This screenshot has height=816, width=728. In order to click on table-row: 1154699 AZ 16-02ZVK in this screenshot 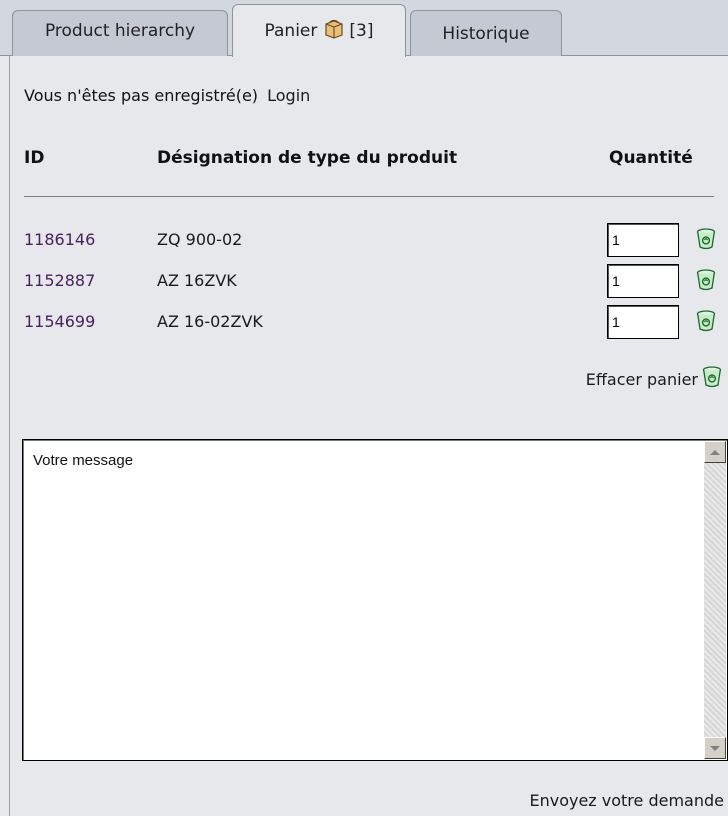, I will do `click(376, 322)`.